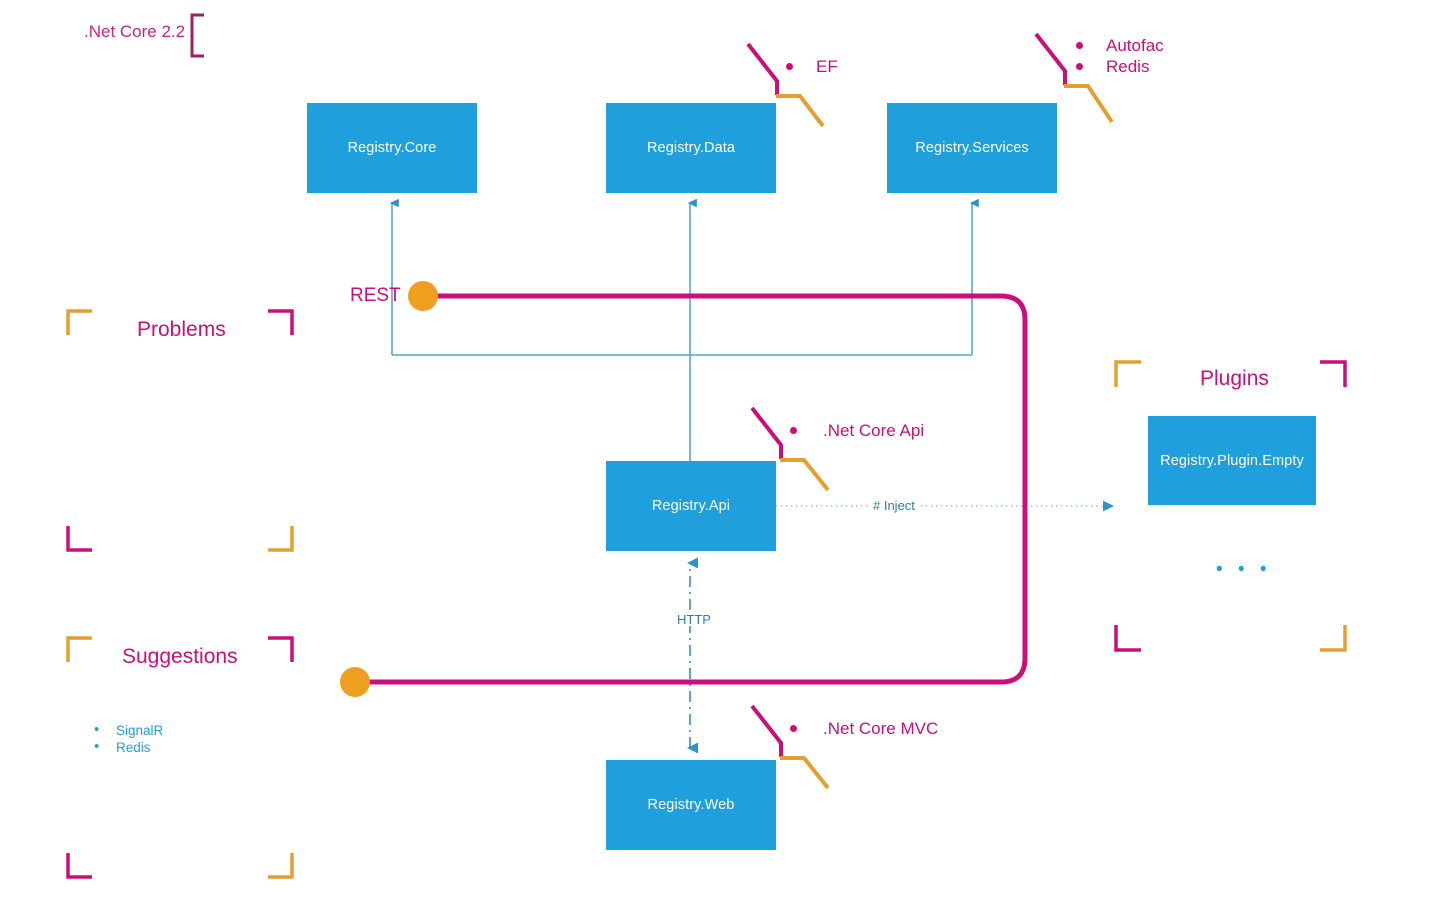 This screenshot has width=1441, height=897. I want to click on node-registry-services: Registry.Services, so click(972, 148).